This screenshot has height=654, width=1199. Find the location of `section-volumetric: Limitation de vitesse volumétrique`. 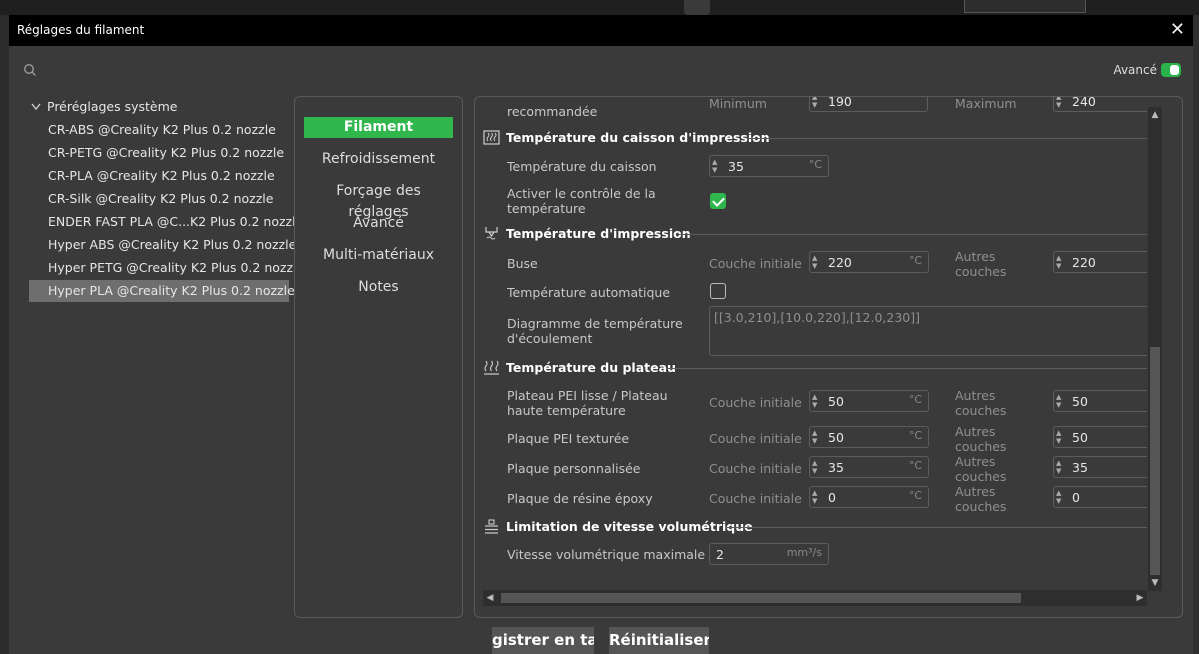

section-volumetric: Limitation de vitesse volumétrique is located at coordinates (618, 526).